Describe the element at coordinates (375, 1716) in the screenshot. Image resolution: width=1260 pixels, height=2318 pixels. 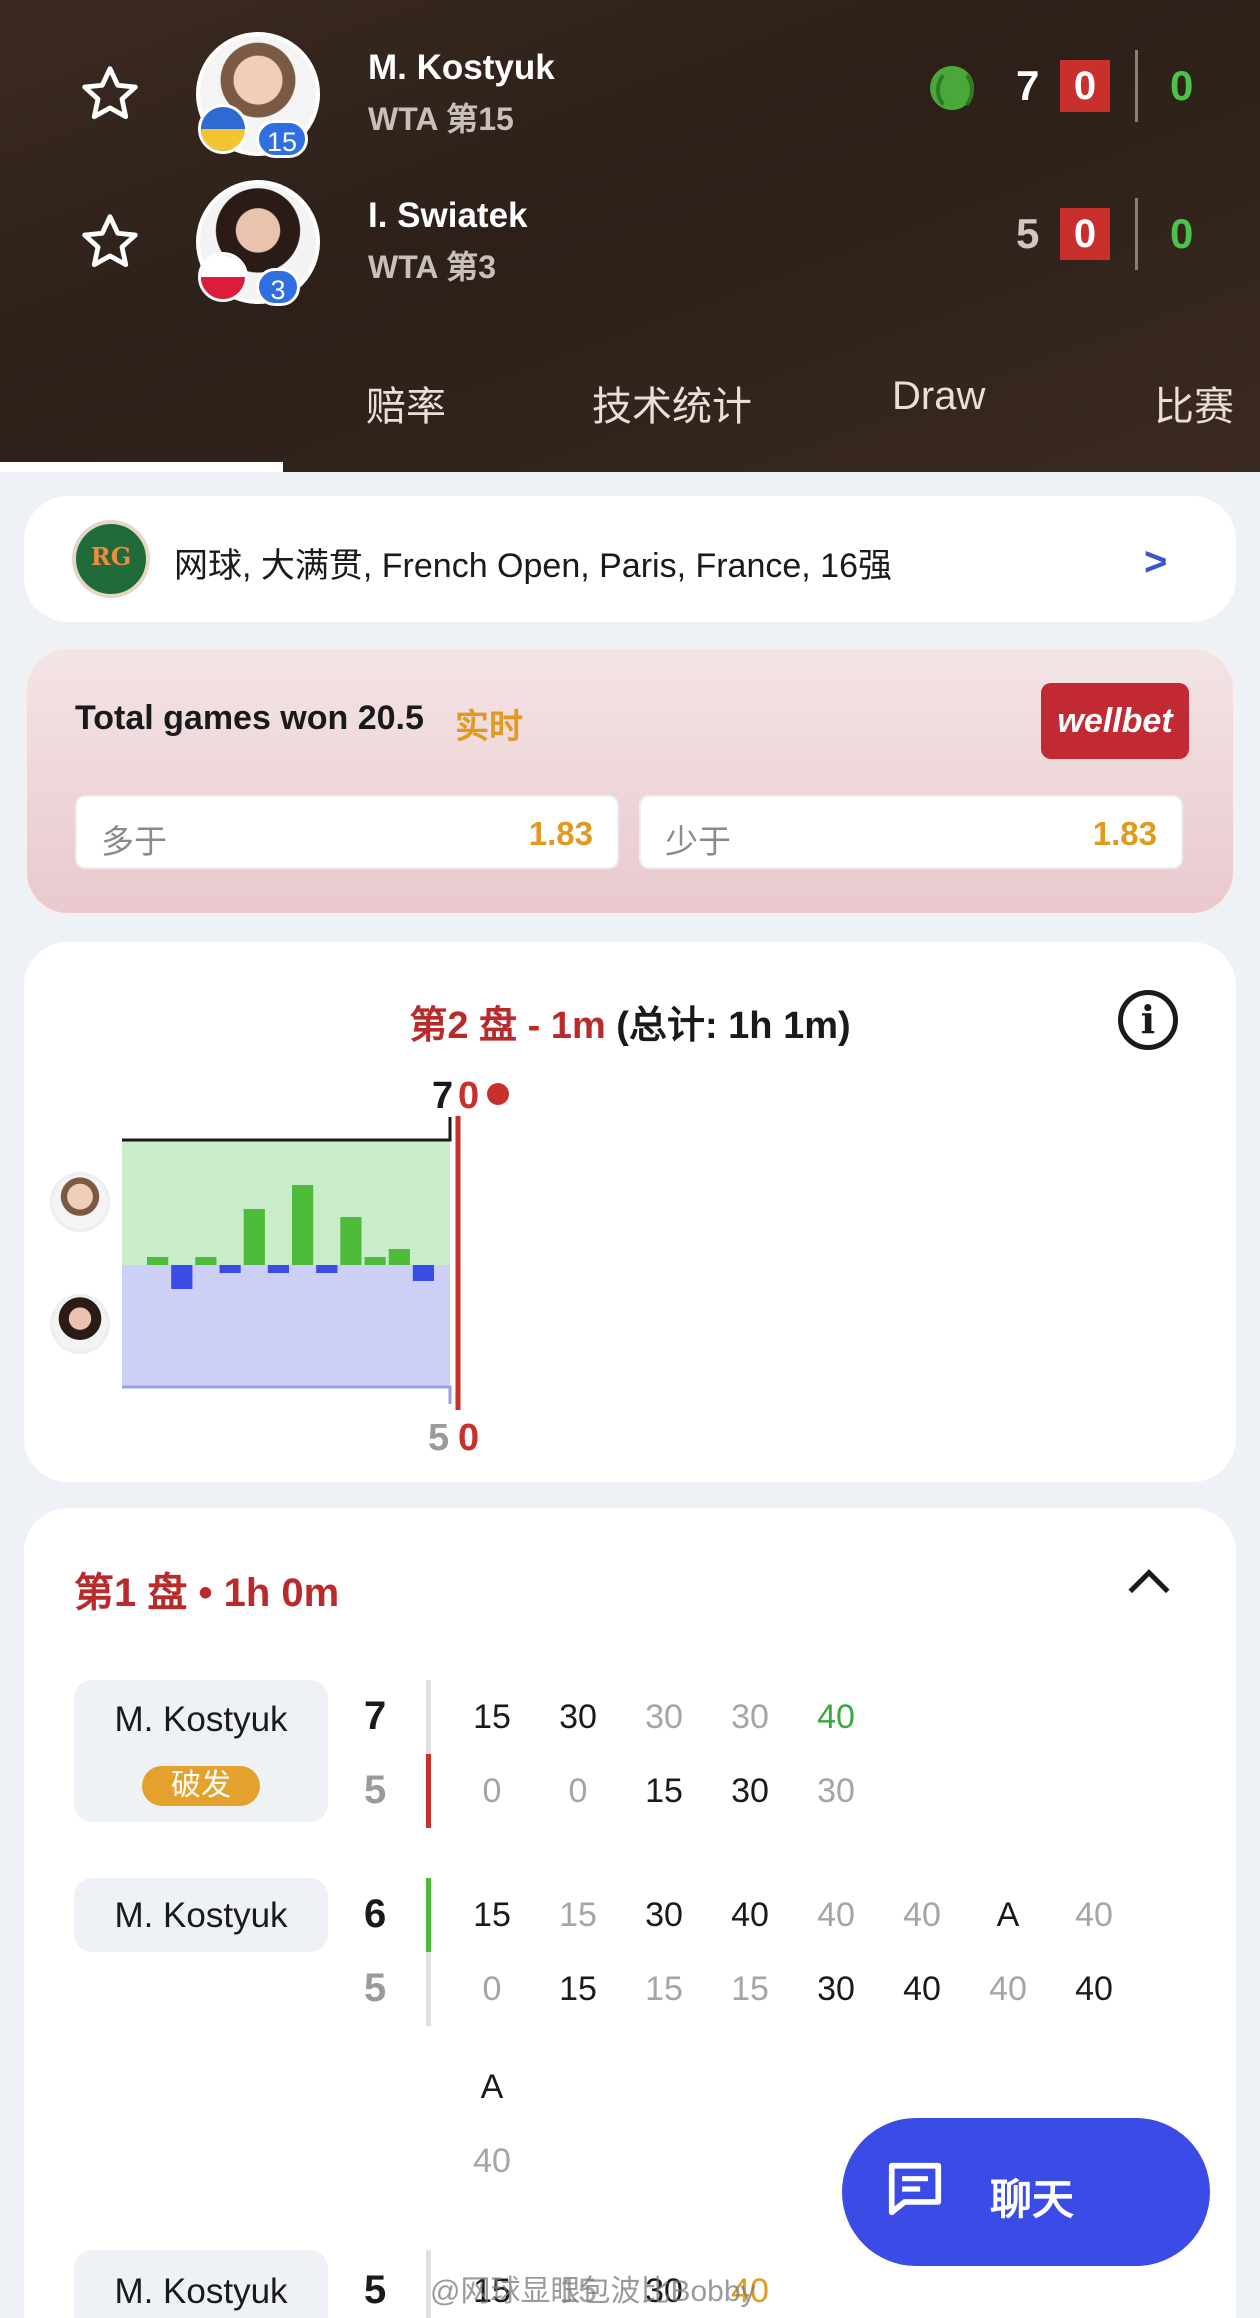
I see `top-game-score: 7` at that location.